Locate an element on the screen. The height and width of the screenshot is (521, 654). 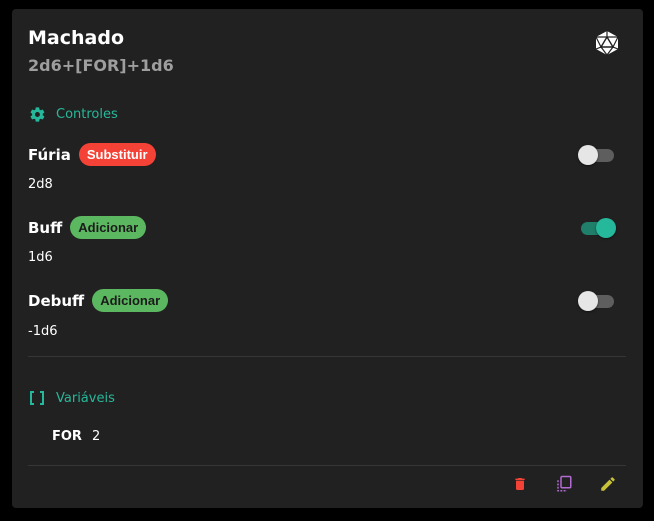
modifier-buff: Buff Adicionar is located at coordinates (87, 227).